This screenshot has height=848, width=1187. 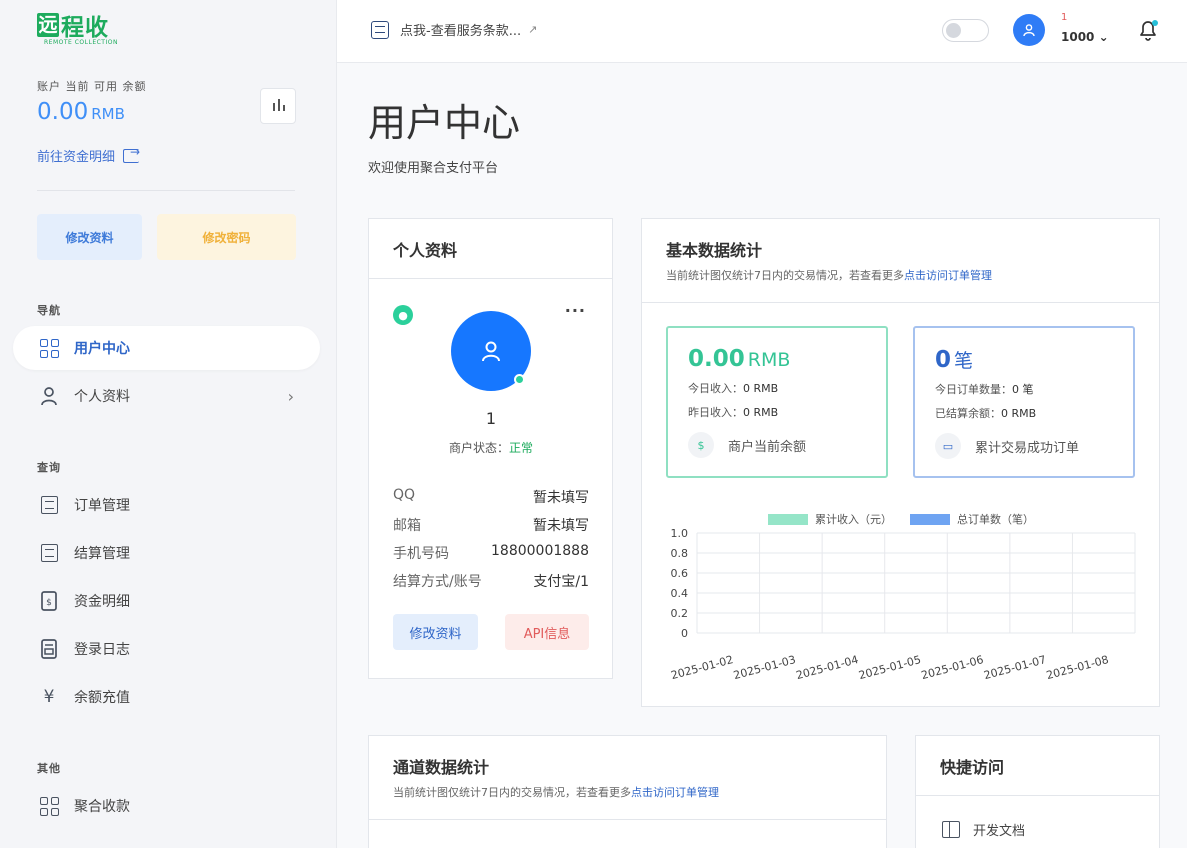 I want to click on yesterday-income: 昨日收入：0 RMB, so click(x=733, y=412).